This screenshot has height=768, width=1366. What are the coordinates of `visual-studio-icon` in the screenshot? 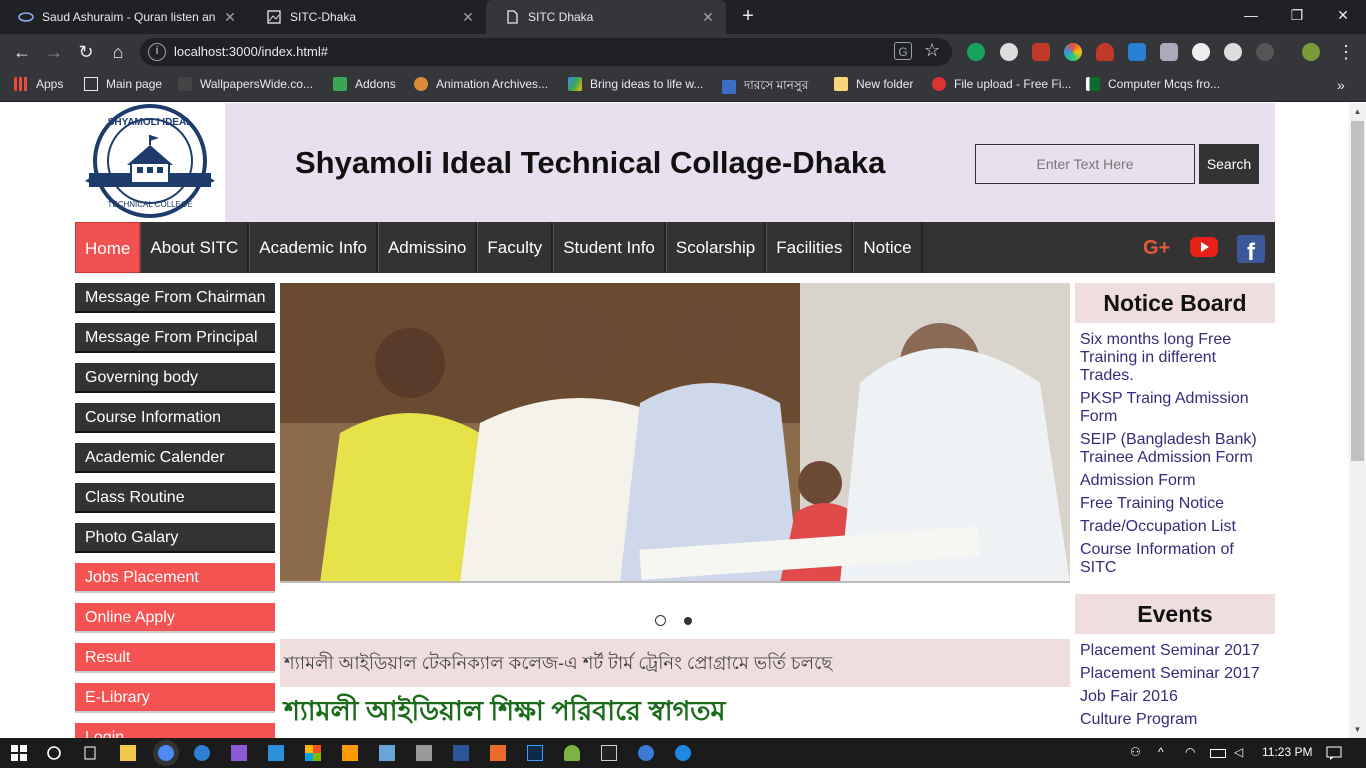 It's located at (239, 753).